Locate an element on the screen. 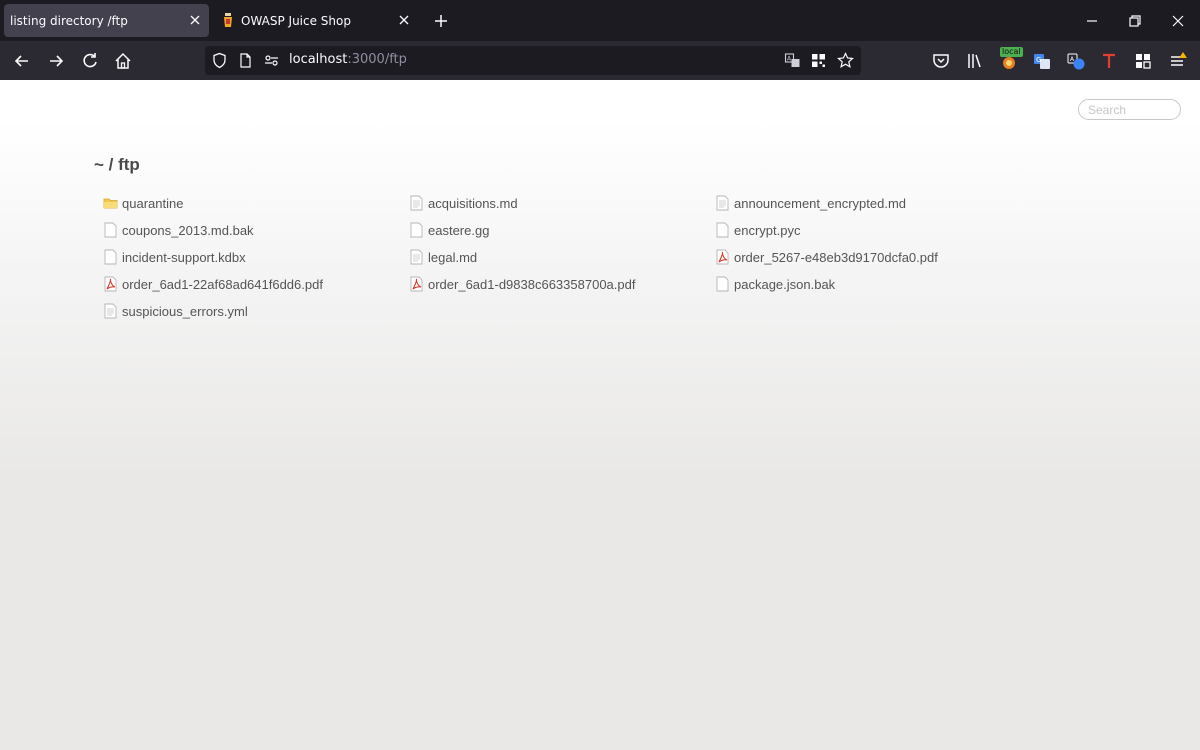 Image resolution: width=1200 pixels, height=750 pixels. library-icon is located at coordinates (975, 61).